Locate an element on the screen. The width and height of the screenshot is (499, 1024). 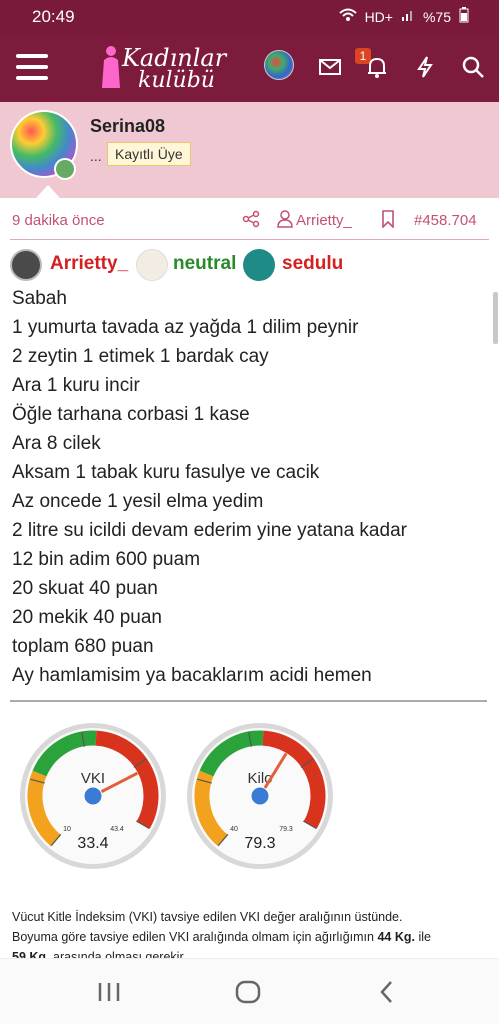
post-line: 20 skuat 40 puan is located at coordinates (85, 588).